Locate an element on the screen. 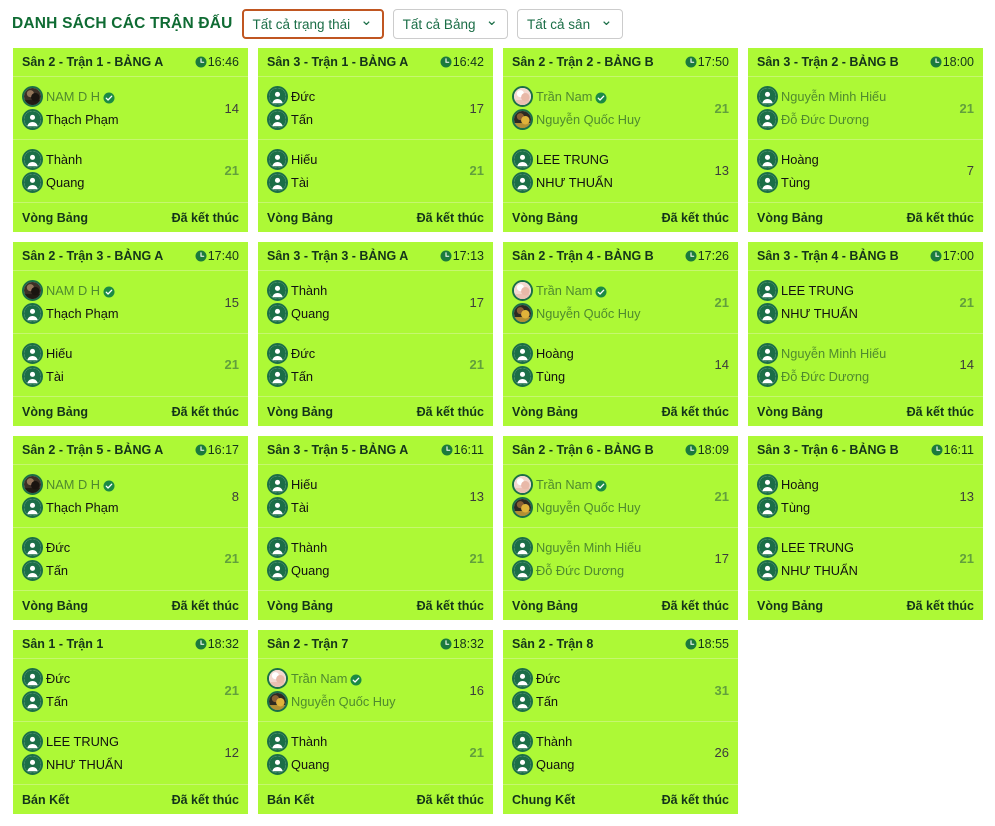  filter-dropdown-3: Tất cả sân ⌄ is located at coordinates (570, 24).